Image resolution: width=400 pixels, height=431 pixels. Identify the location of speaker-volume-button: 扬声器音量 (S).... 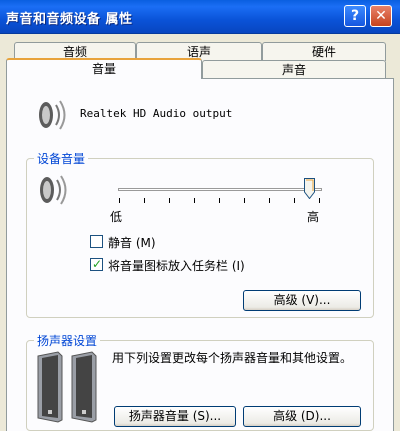
(175, 416).